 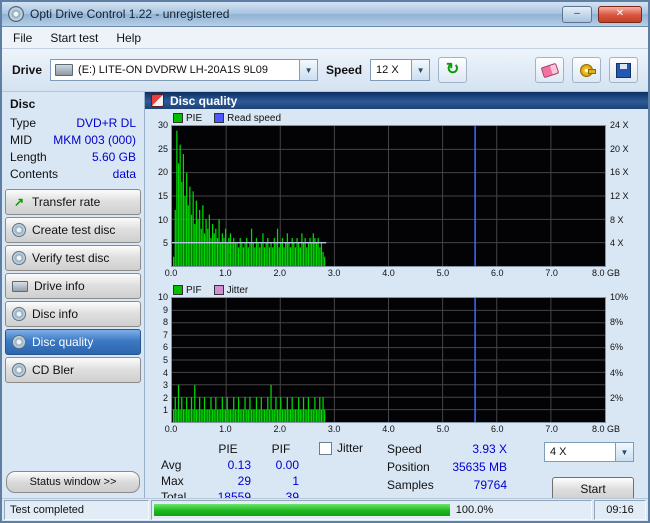 I want to click on x-tick-label: 5.0, so click(x=443, y=273).